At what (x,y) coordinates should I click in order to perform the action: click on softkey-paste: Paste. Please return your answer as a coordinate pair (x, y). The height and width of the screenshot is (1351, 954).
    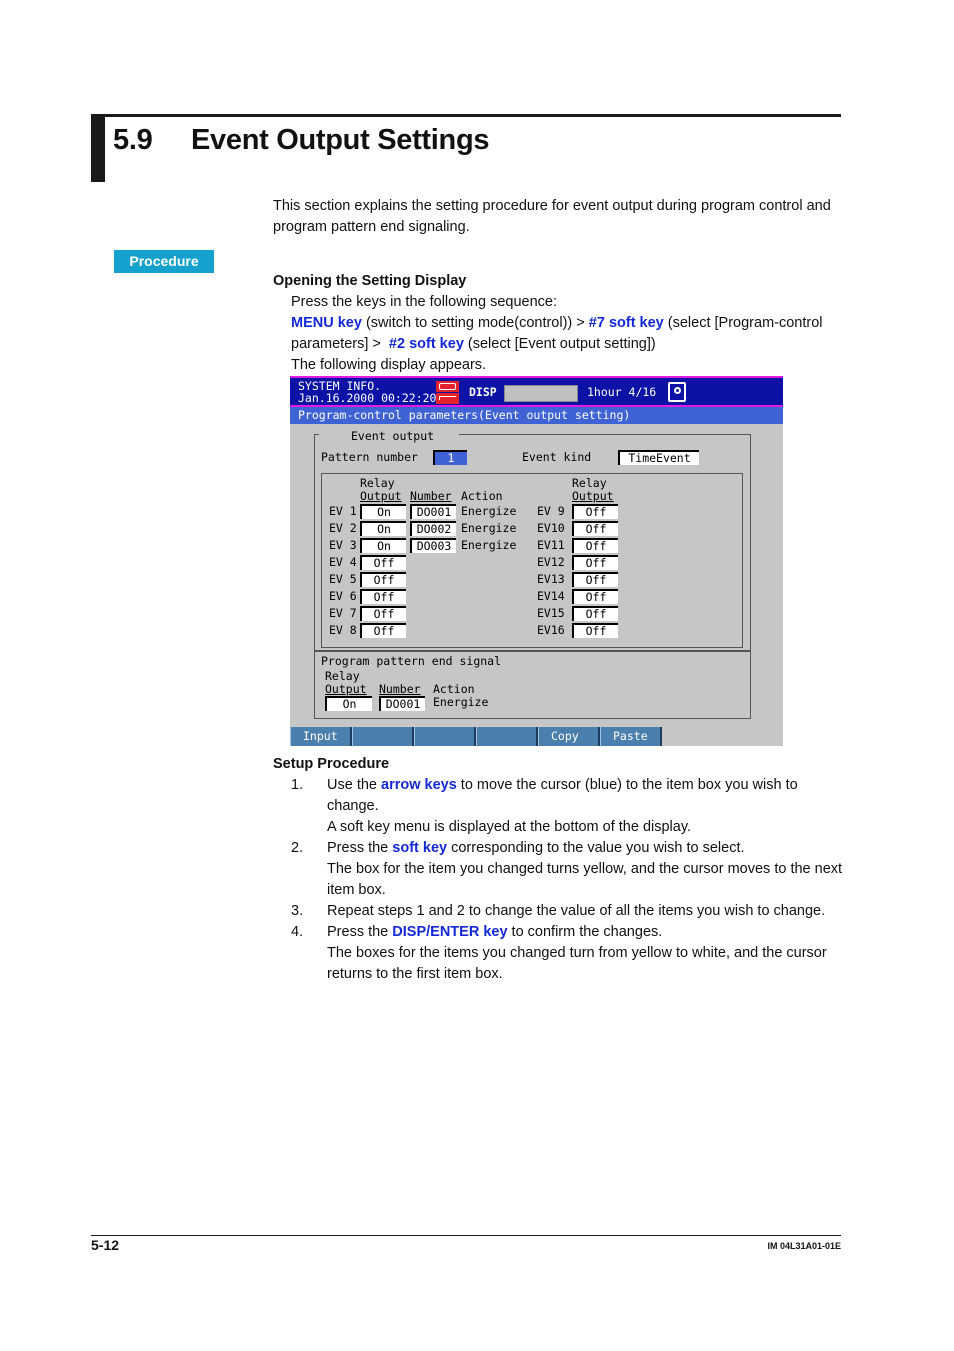
    Looking at the image, I should click on (631, 736).